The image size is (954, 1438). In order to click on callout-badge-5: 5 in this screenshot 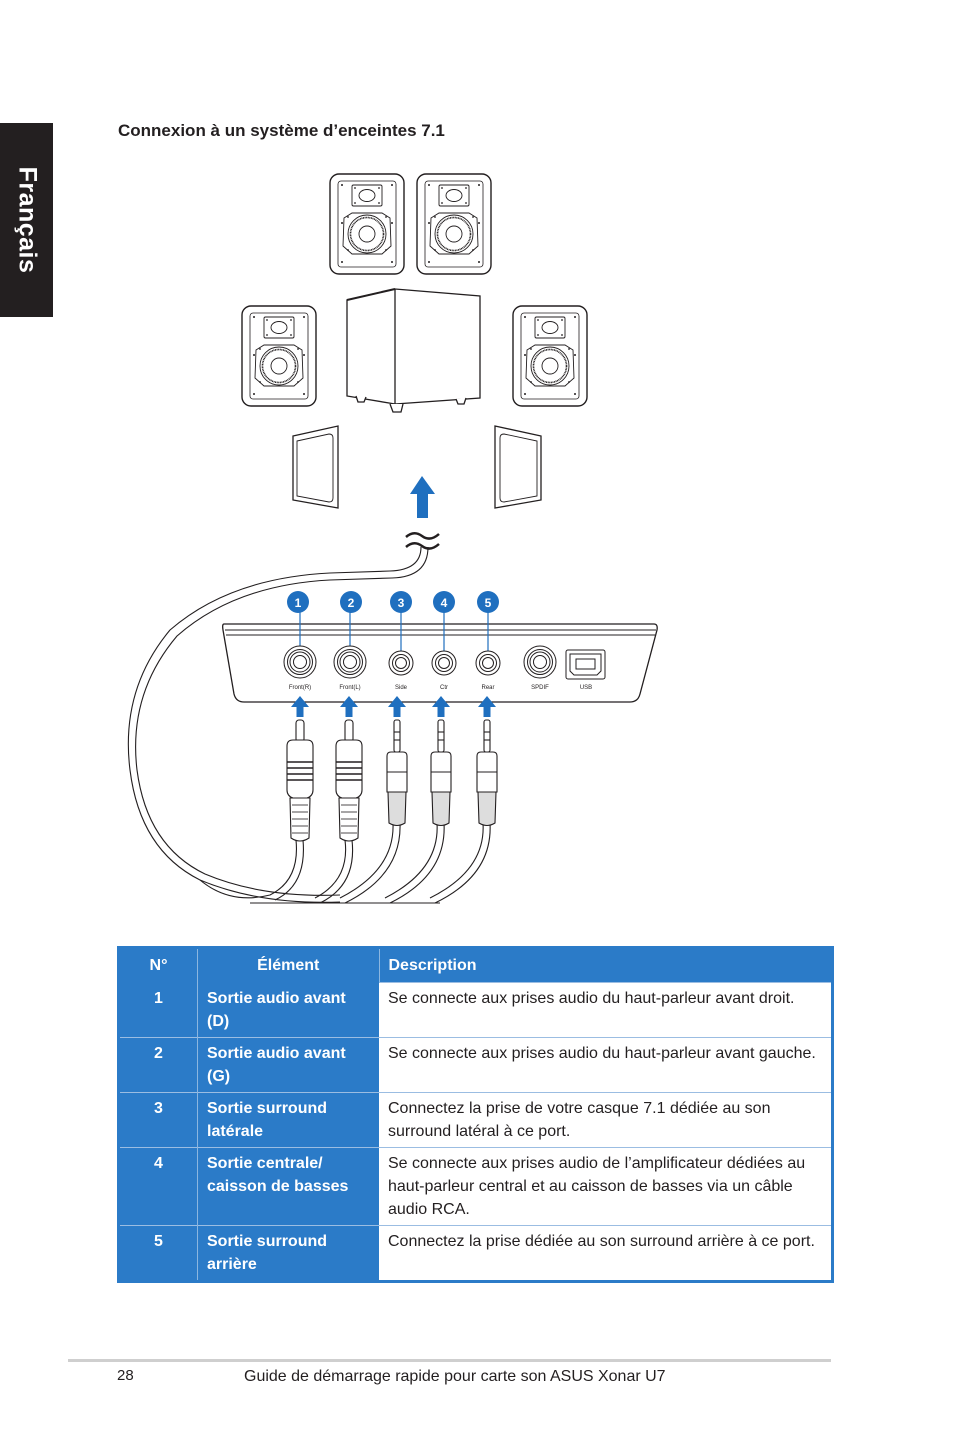, I will do `click(488, 602)`.